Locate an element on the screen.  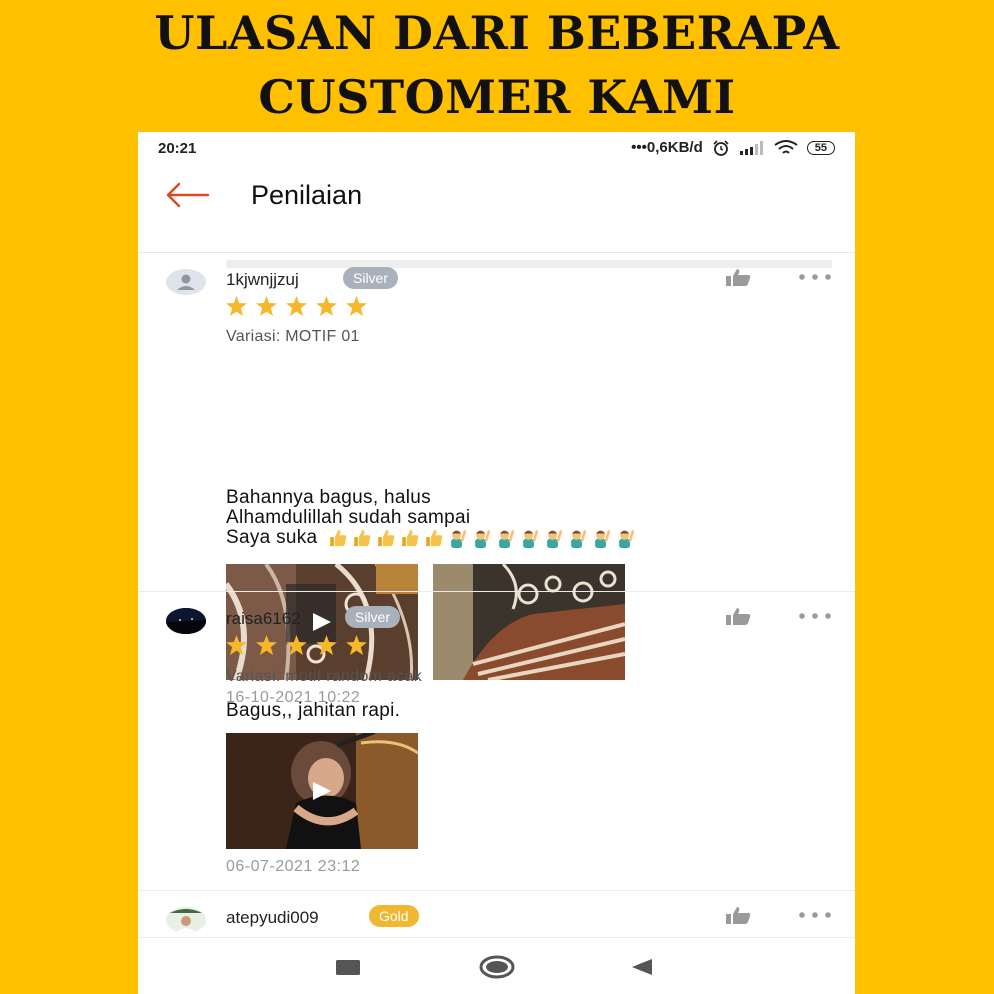
status-time: 20:21 is located at coordinates (177, 148).